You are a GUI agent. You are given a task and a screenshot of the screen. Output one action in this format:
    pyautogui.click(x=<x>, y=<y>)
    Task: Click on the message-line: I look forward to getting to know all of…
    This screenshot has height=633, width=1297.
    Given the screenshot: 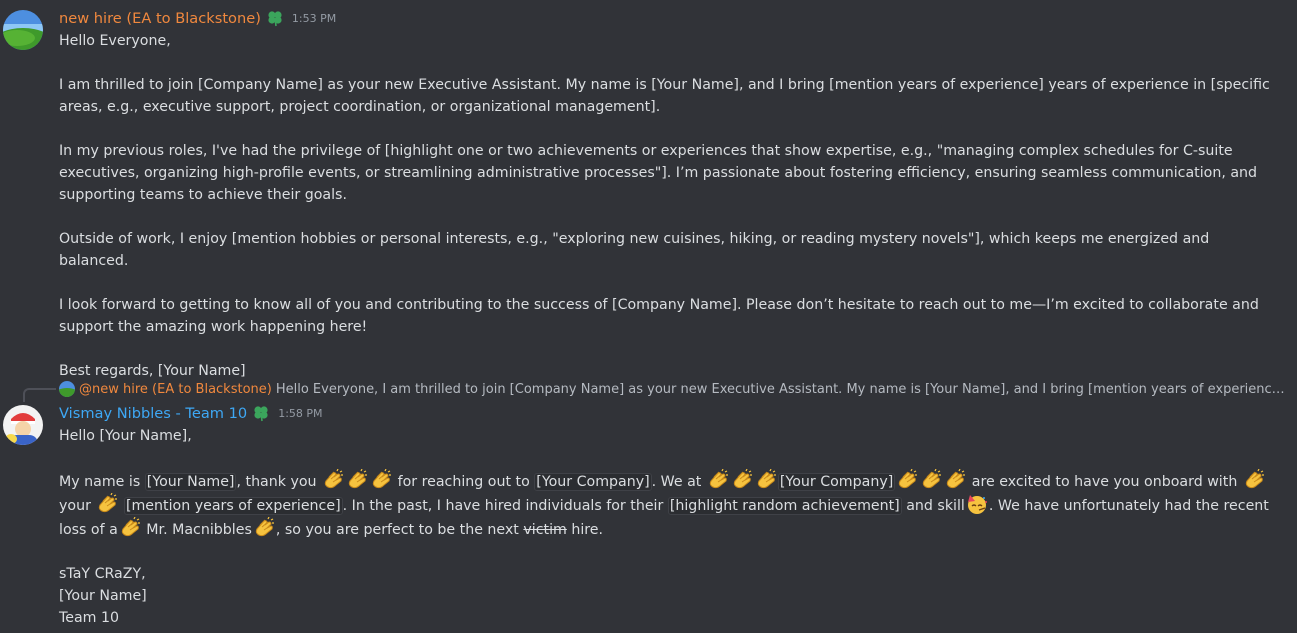 What is the action you would take?
    pyautogui.click(x=659, y=316)
    